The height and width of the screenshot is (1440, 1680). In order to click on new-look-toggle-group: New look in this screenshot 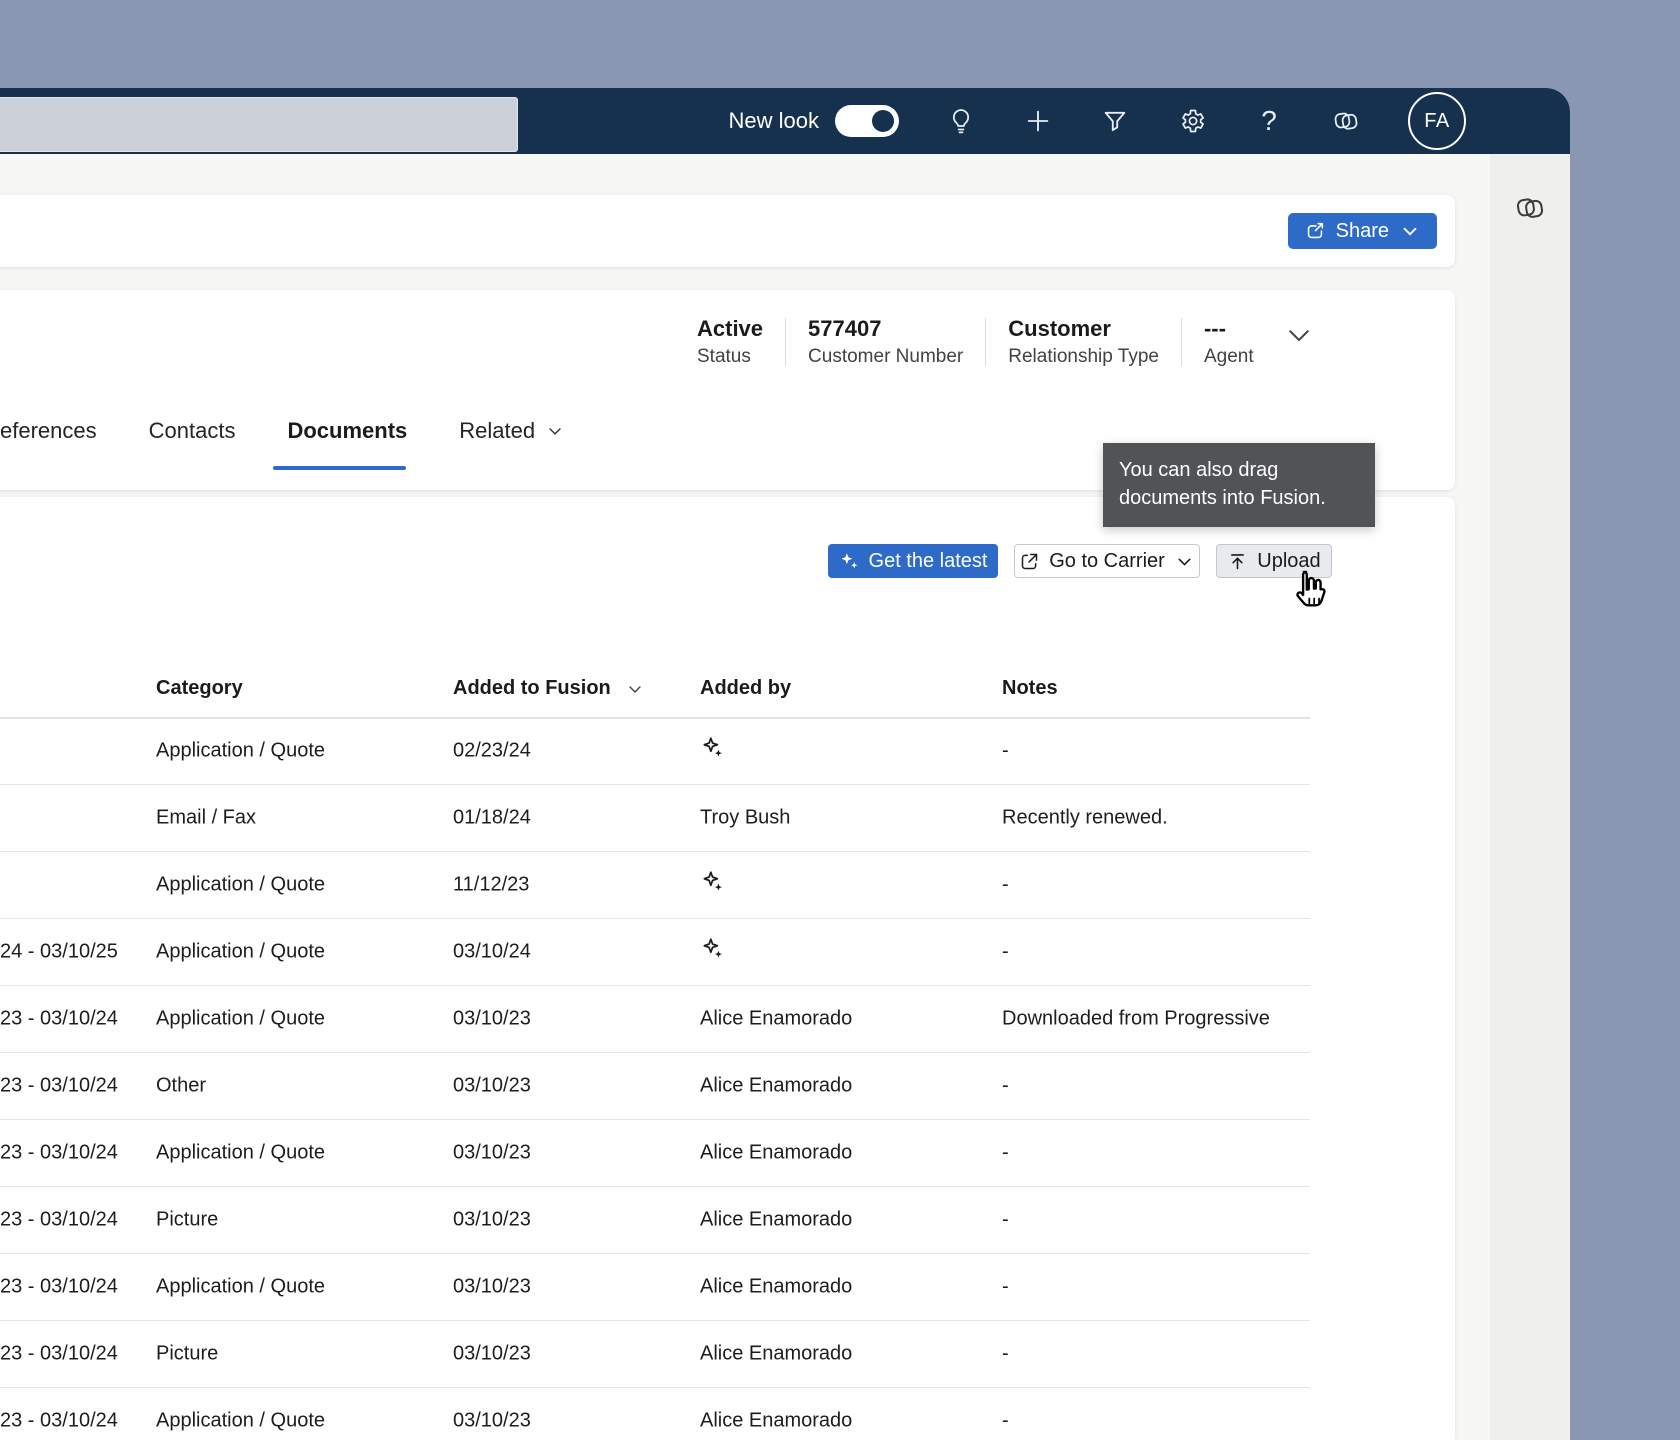, I will do `click(814, 121)`.